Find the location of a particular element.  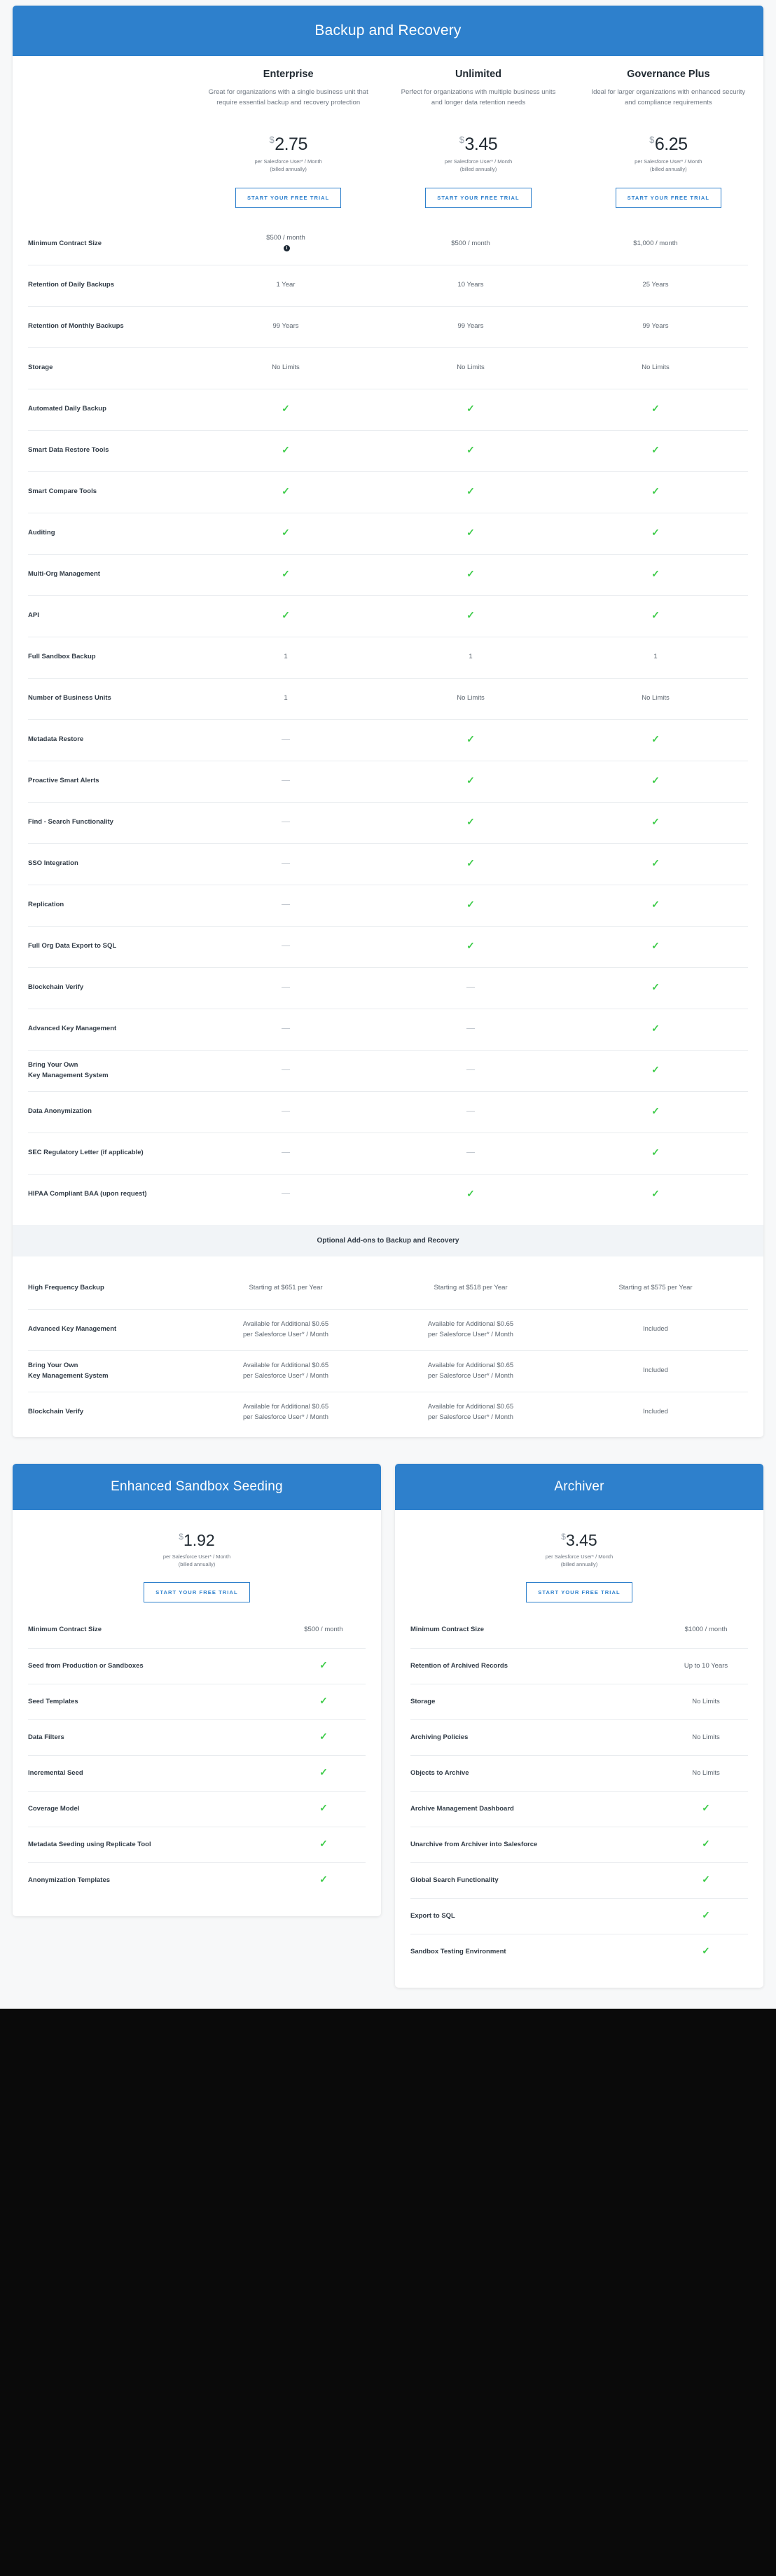

feature-value-col-3: Included is located at coordinates (655, 1413).